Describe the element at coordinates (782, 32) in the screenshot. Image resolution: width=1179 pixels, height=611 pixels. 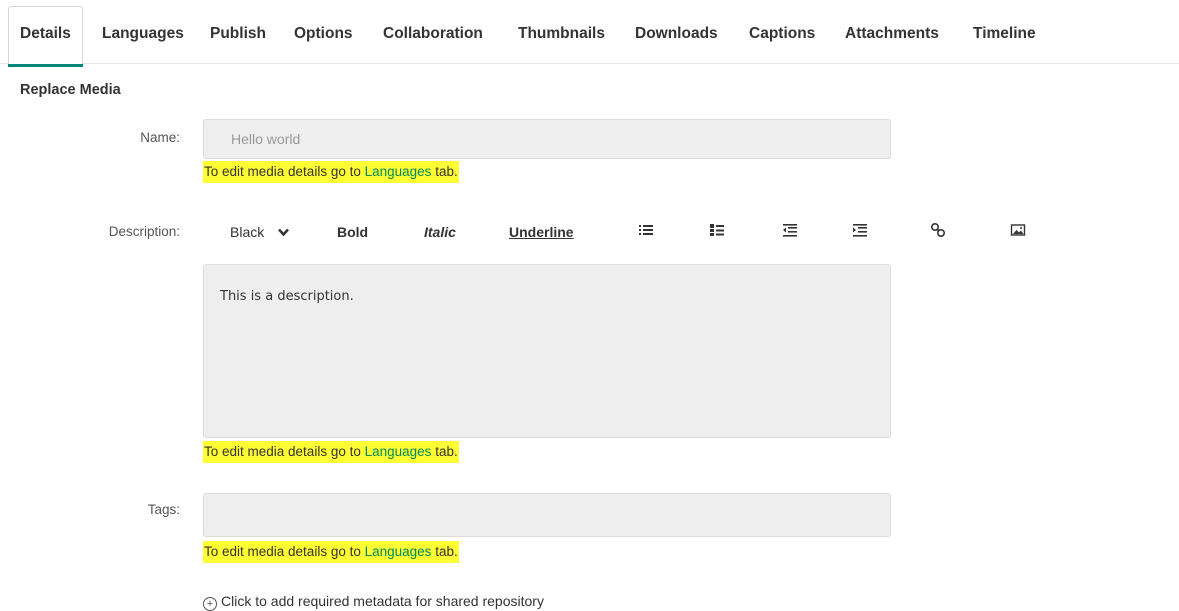
I see `tab-captions: Captions` at that location.